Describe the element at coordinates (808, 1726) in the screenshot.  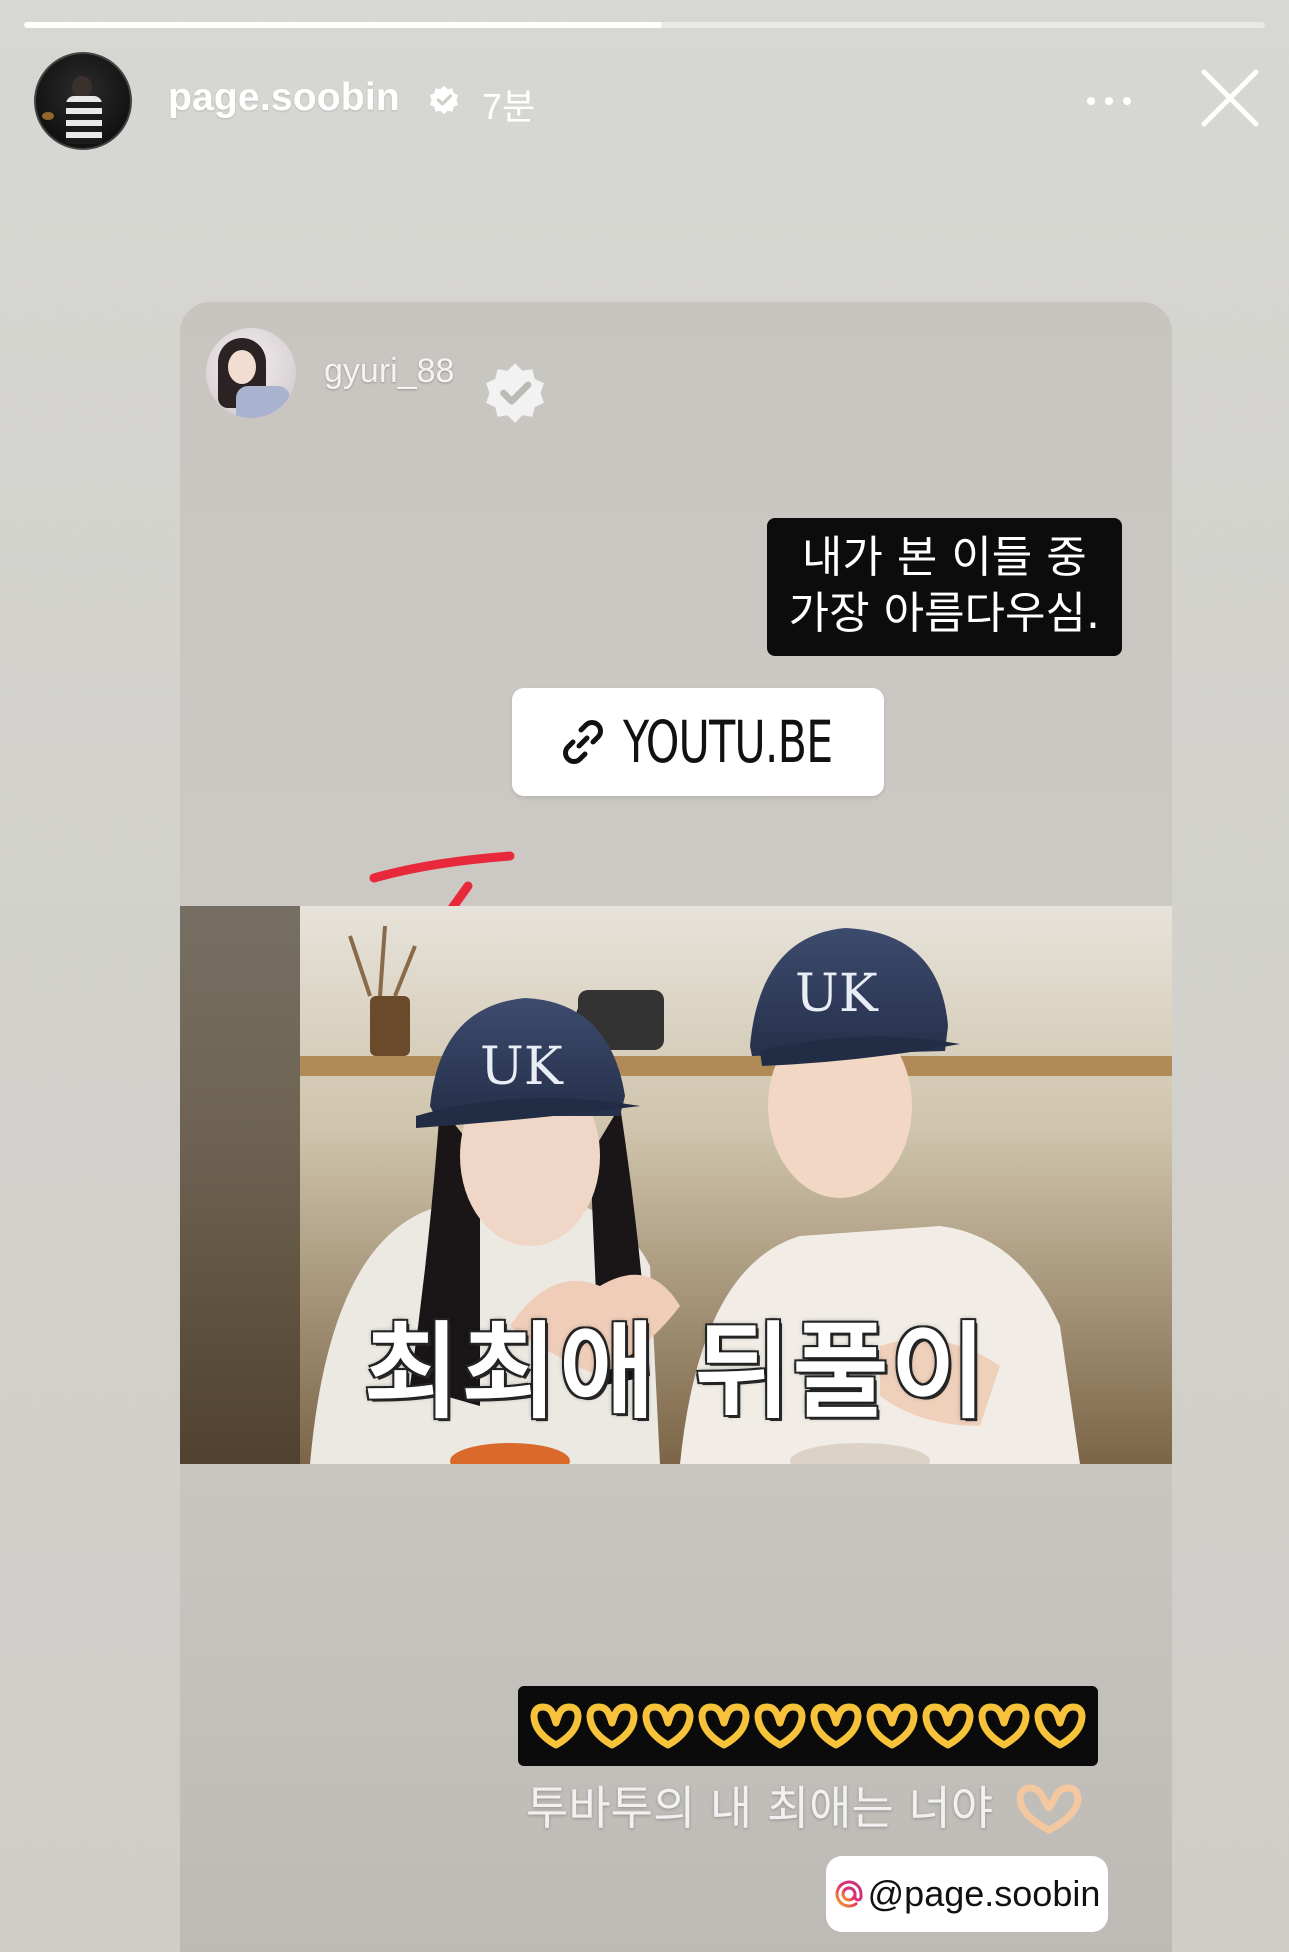
I see `emoji-sticker-bar` at that location.